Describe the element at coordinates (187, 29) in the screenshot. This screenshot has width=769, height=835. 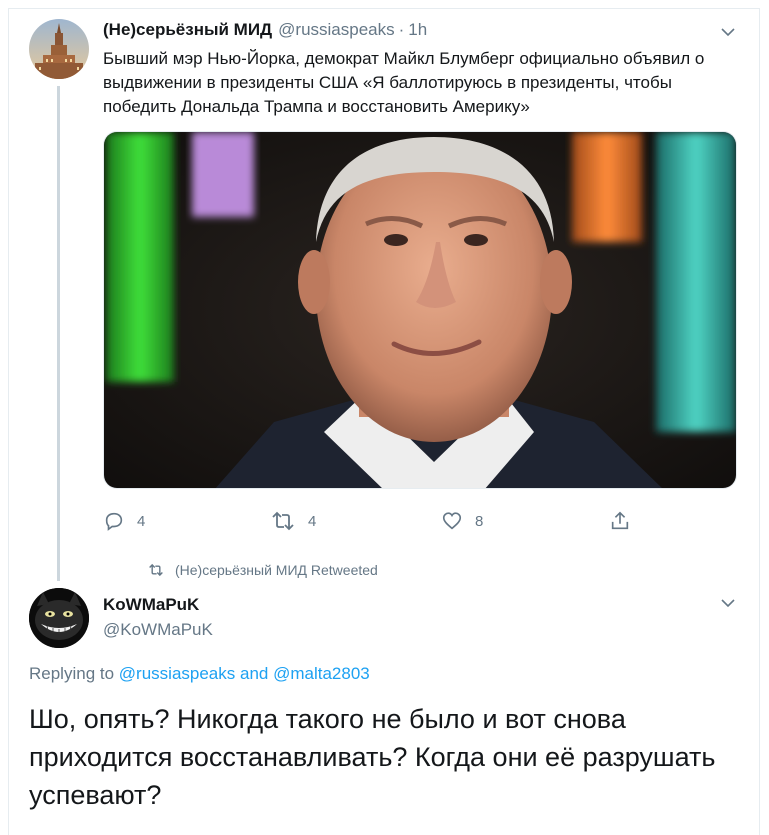
I see `author-name: (Не)серьёзный МИД` at that location.